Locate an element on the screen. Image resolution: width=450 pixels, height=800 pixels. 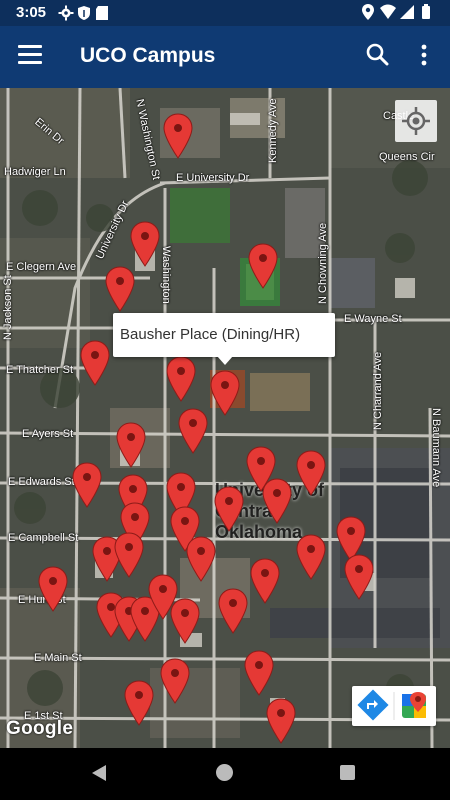
back-icon is located at coordinates (99, 775).